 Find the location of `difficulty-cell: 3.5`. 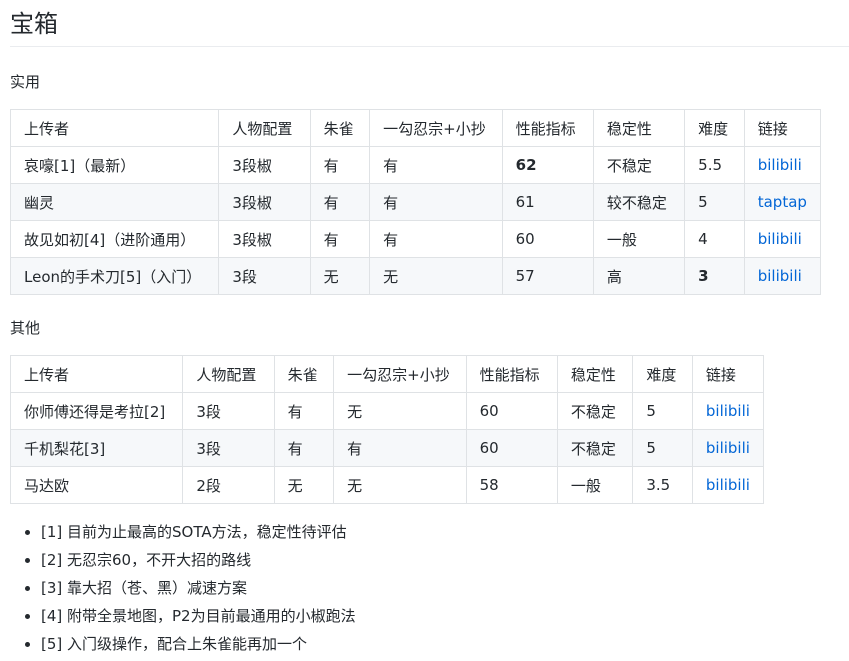

difficulty-cell: 3.5 is located at coordinates (662, 485).